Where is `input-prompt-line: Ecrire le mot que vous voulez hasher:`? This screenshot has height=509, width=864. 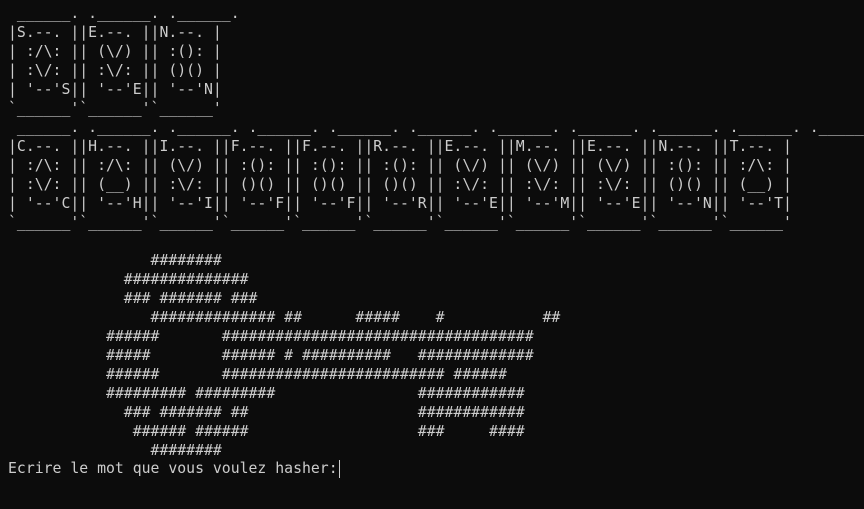 input-prompt-line: Ecrire le mot que vous voulez hasher: is located at coordinates (174, 468).